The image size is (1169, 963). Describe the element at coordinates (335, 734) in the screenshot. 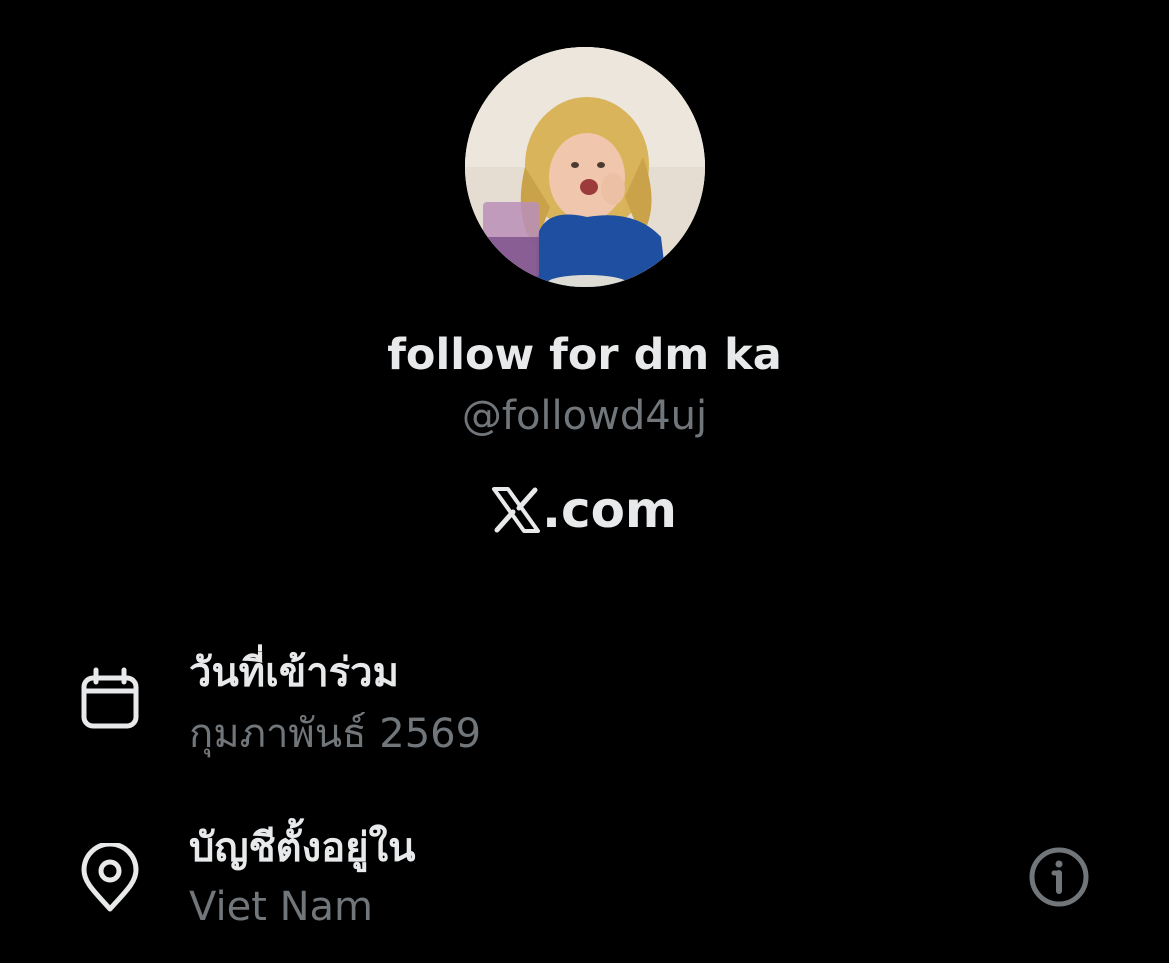

I see `joined-value: กุมภาพันธ์ 2569` at that location.